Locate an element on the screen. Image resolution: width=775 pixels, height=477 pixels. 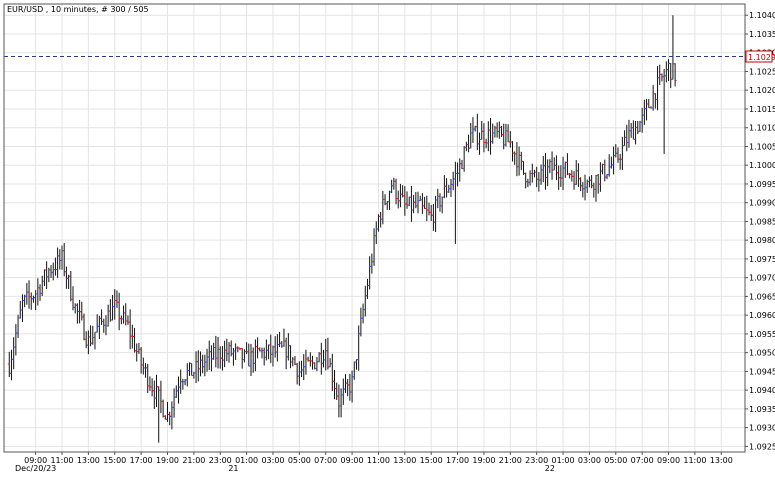
y-tick-label: 1.1010 is located at coordinates (762, 128).